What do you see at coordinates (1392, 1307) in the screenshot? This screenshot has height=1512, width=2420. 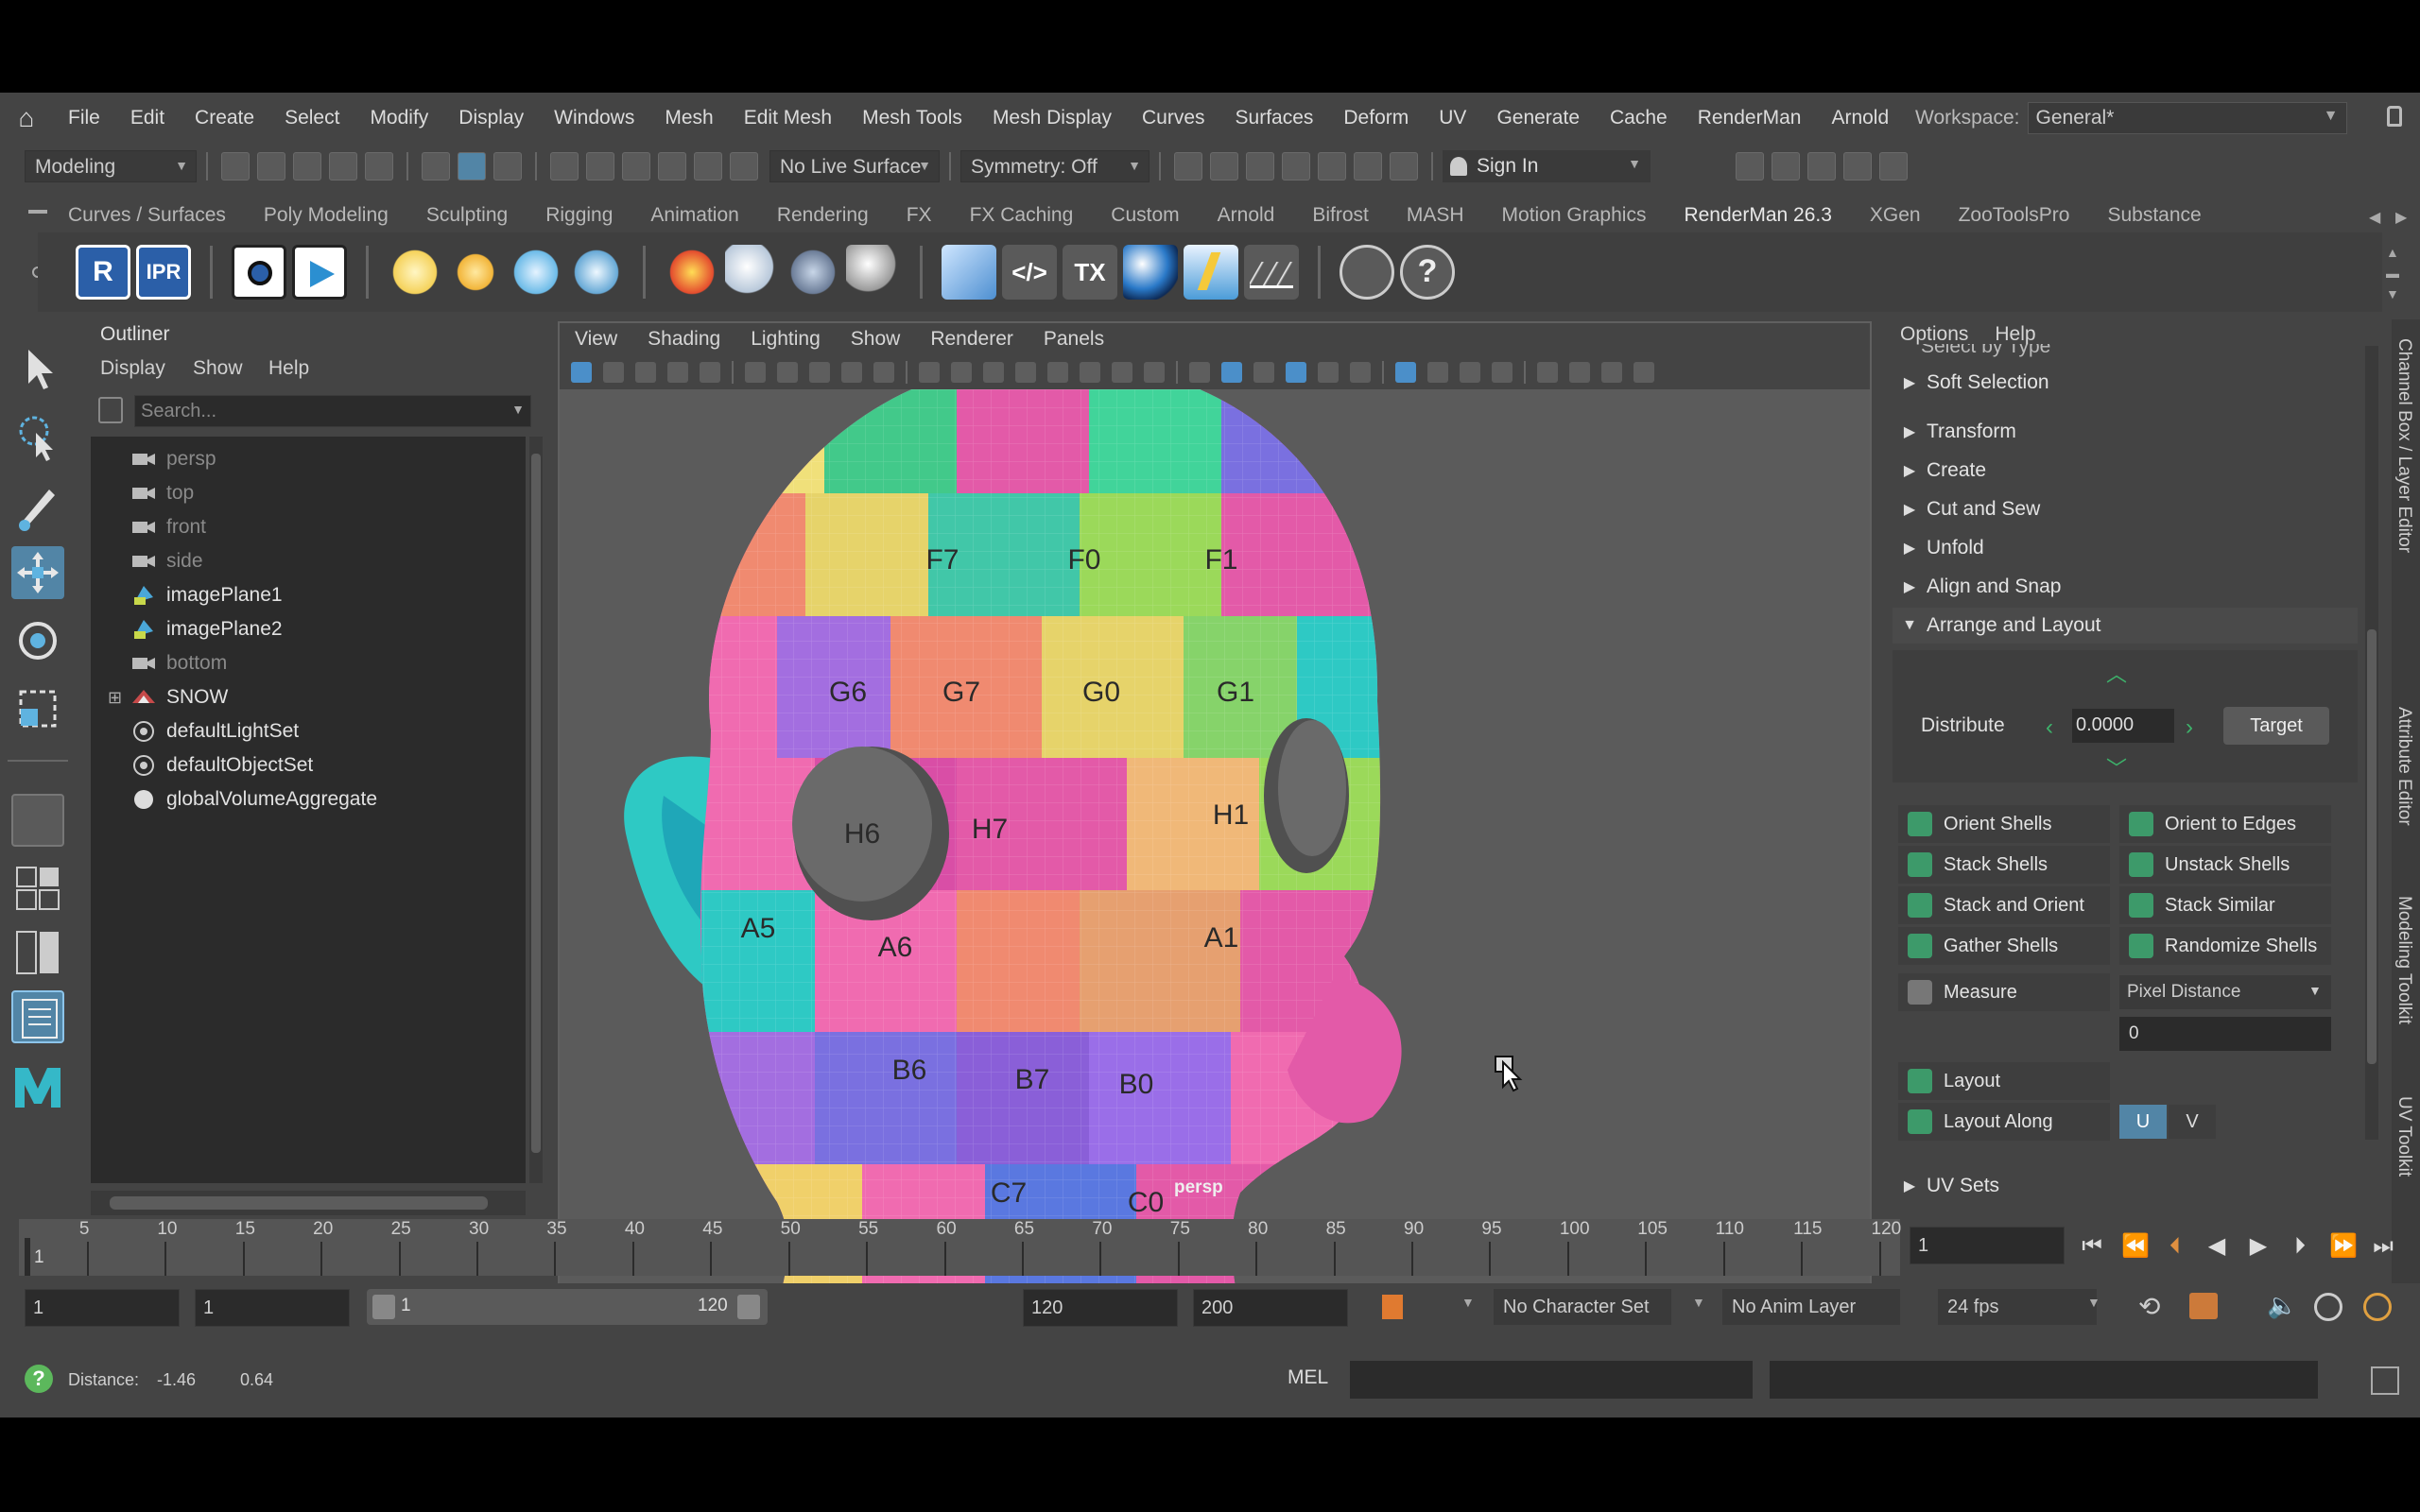 I see `auto-key-icon` at bounding box center [1392, 1307].